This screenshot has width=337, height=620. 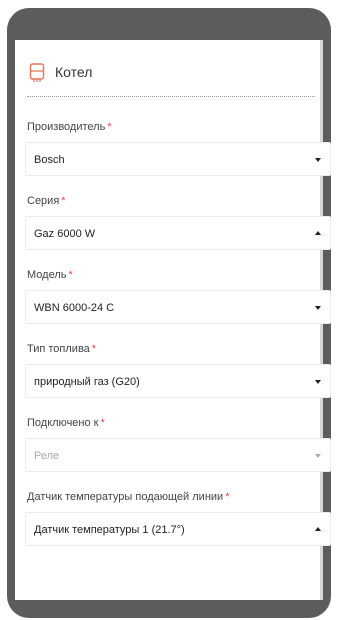 I want to click on manufacturer-select: Bosch, so click(x=178, y=159).